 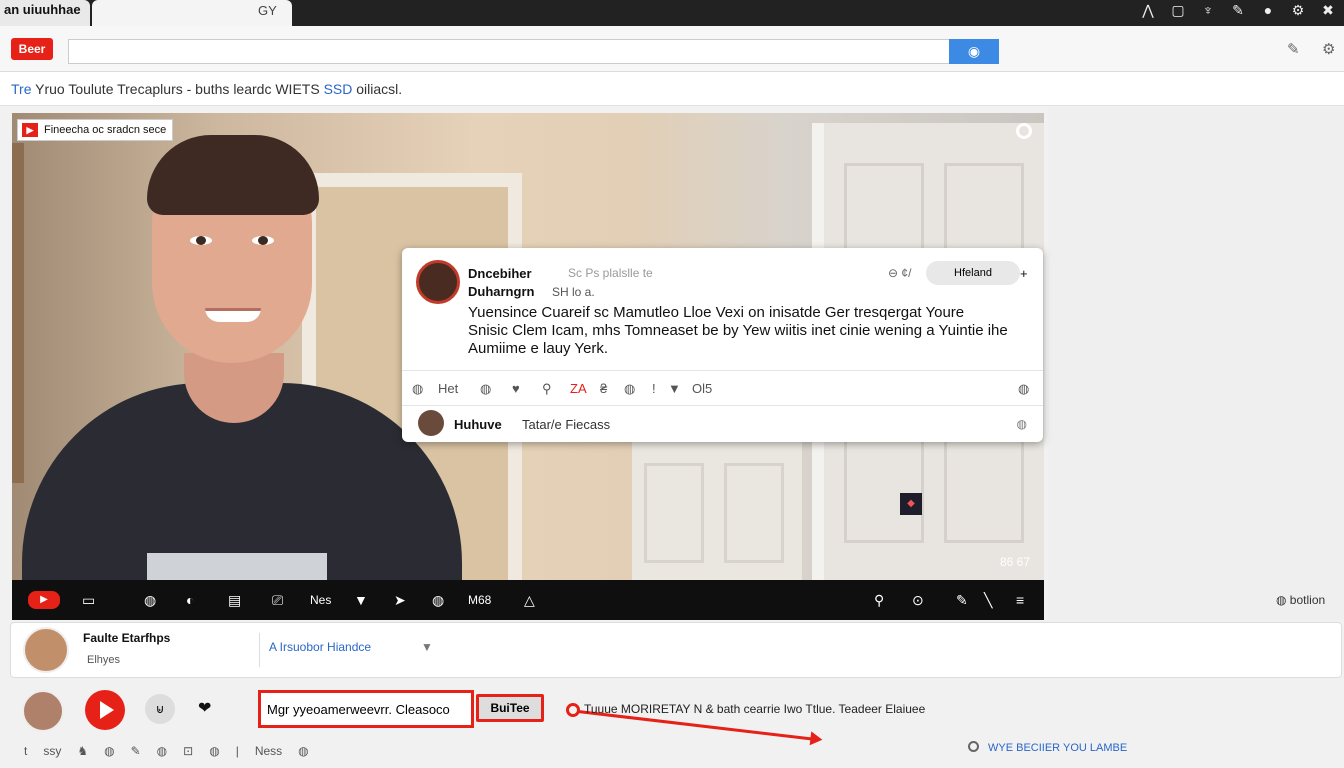 What do you see at coordinates (366, 709) in the screenshot?
I see `comment-input` at bounding box center [366, 709].